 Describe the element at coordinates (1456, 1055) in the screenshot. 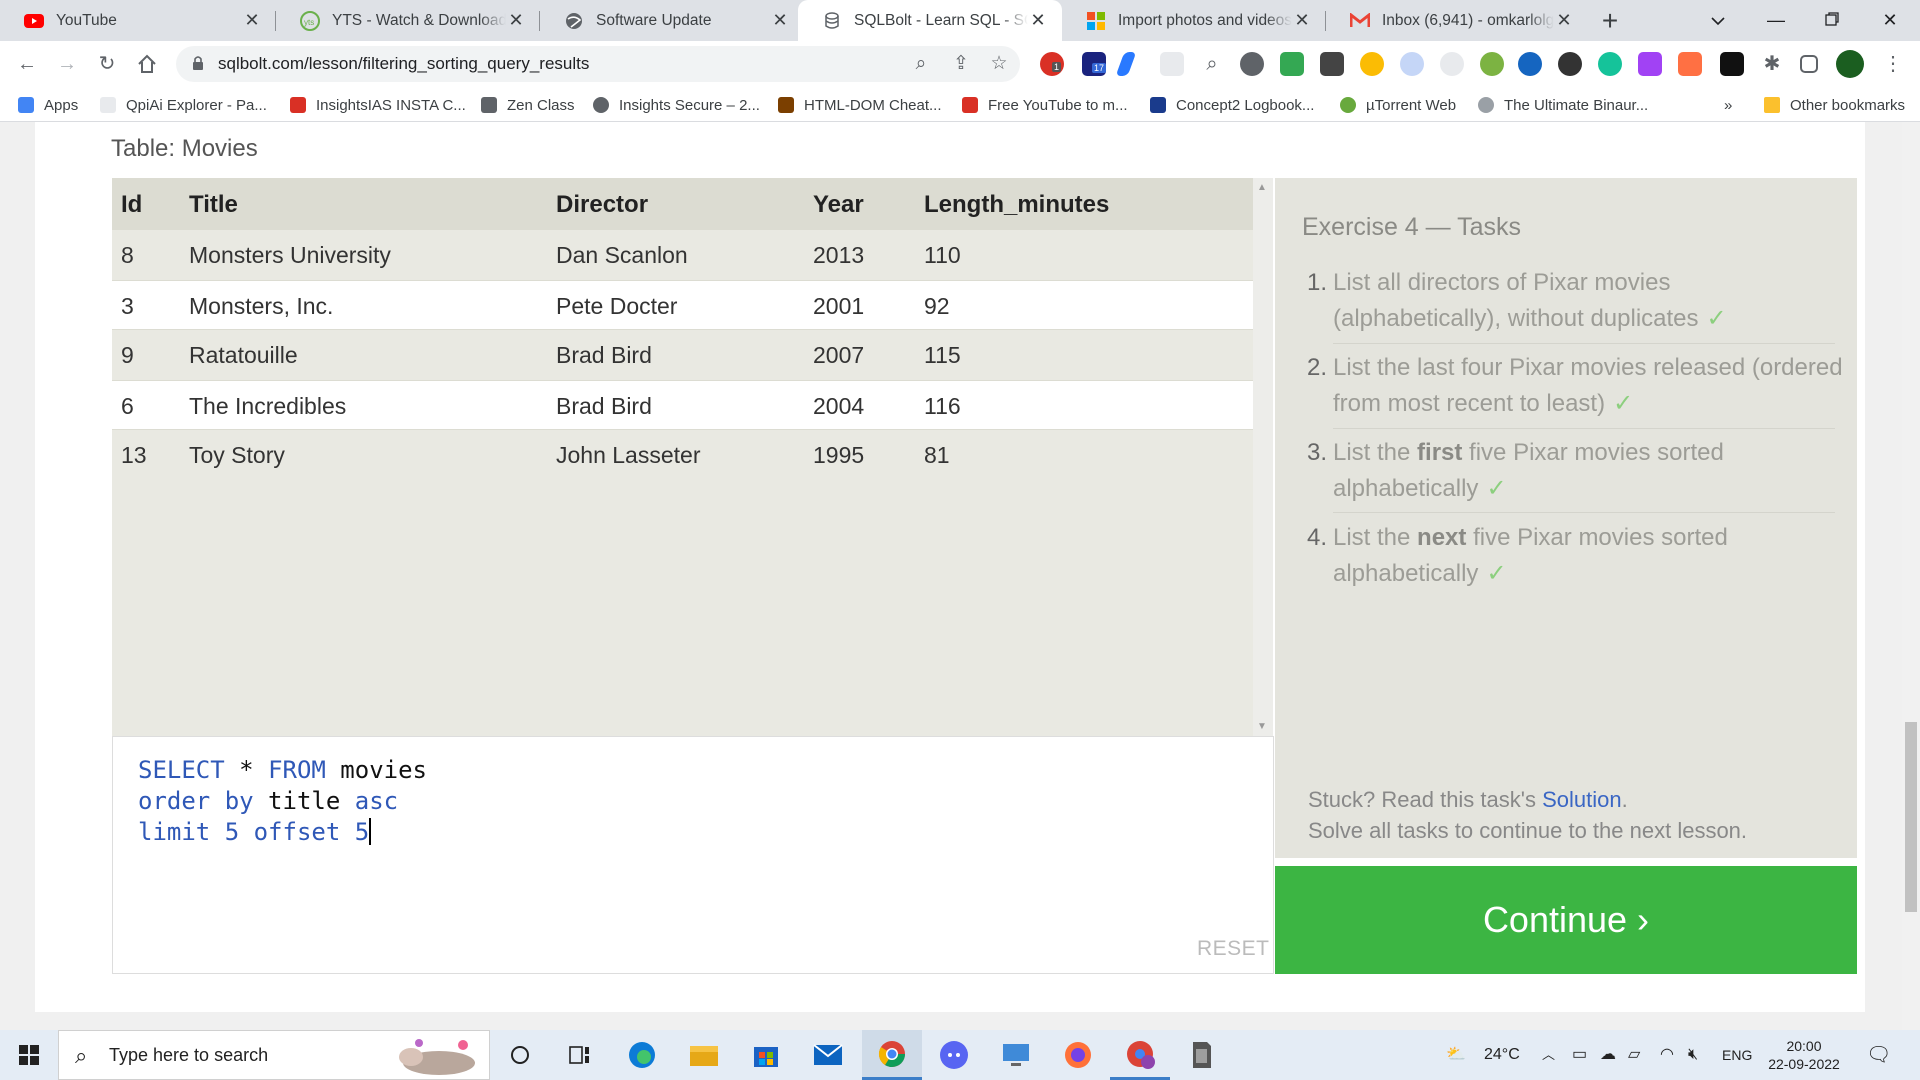

I see `weather-icon: ⛅` at that location.